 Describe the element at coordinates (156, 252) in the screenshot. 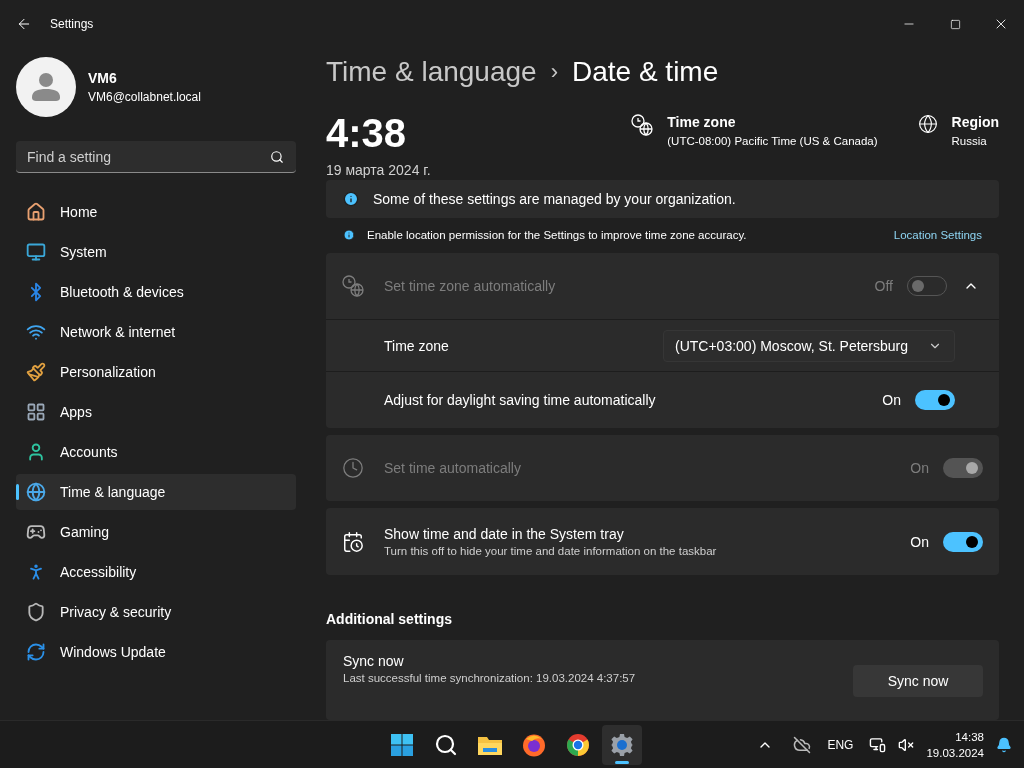

I see `nav-item: System` at that location.